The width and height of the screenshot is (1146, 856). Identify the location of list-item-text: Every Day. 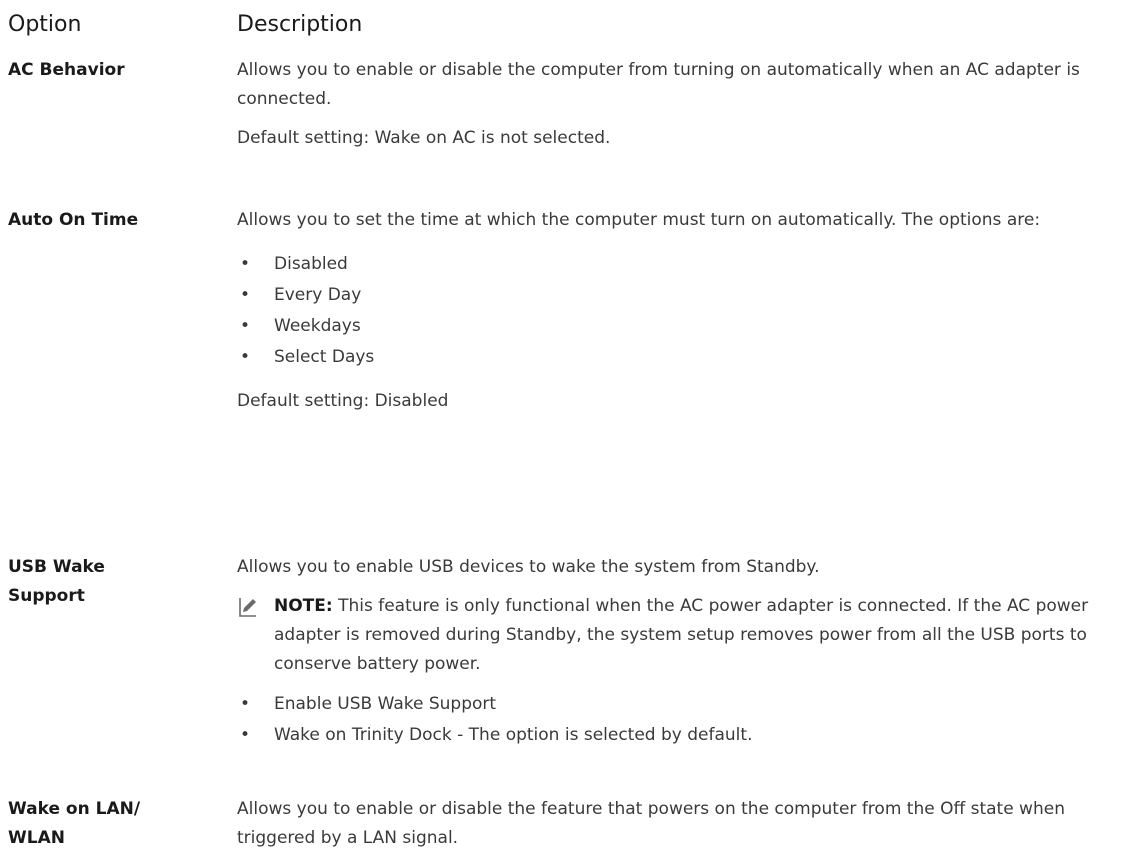
(318, 295).